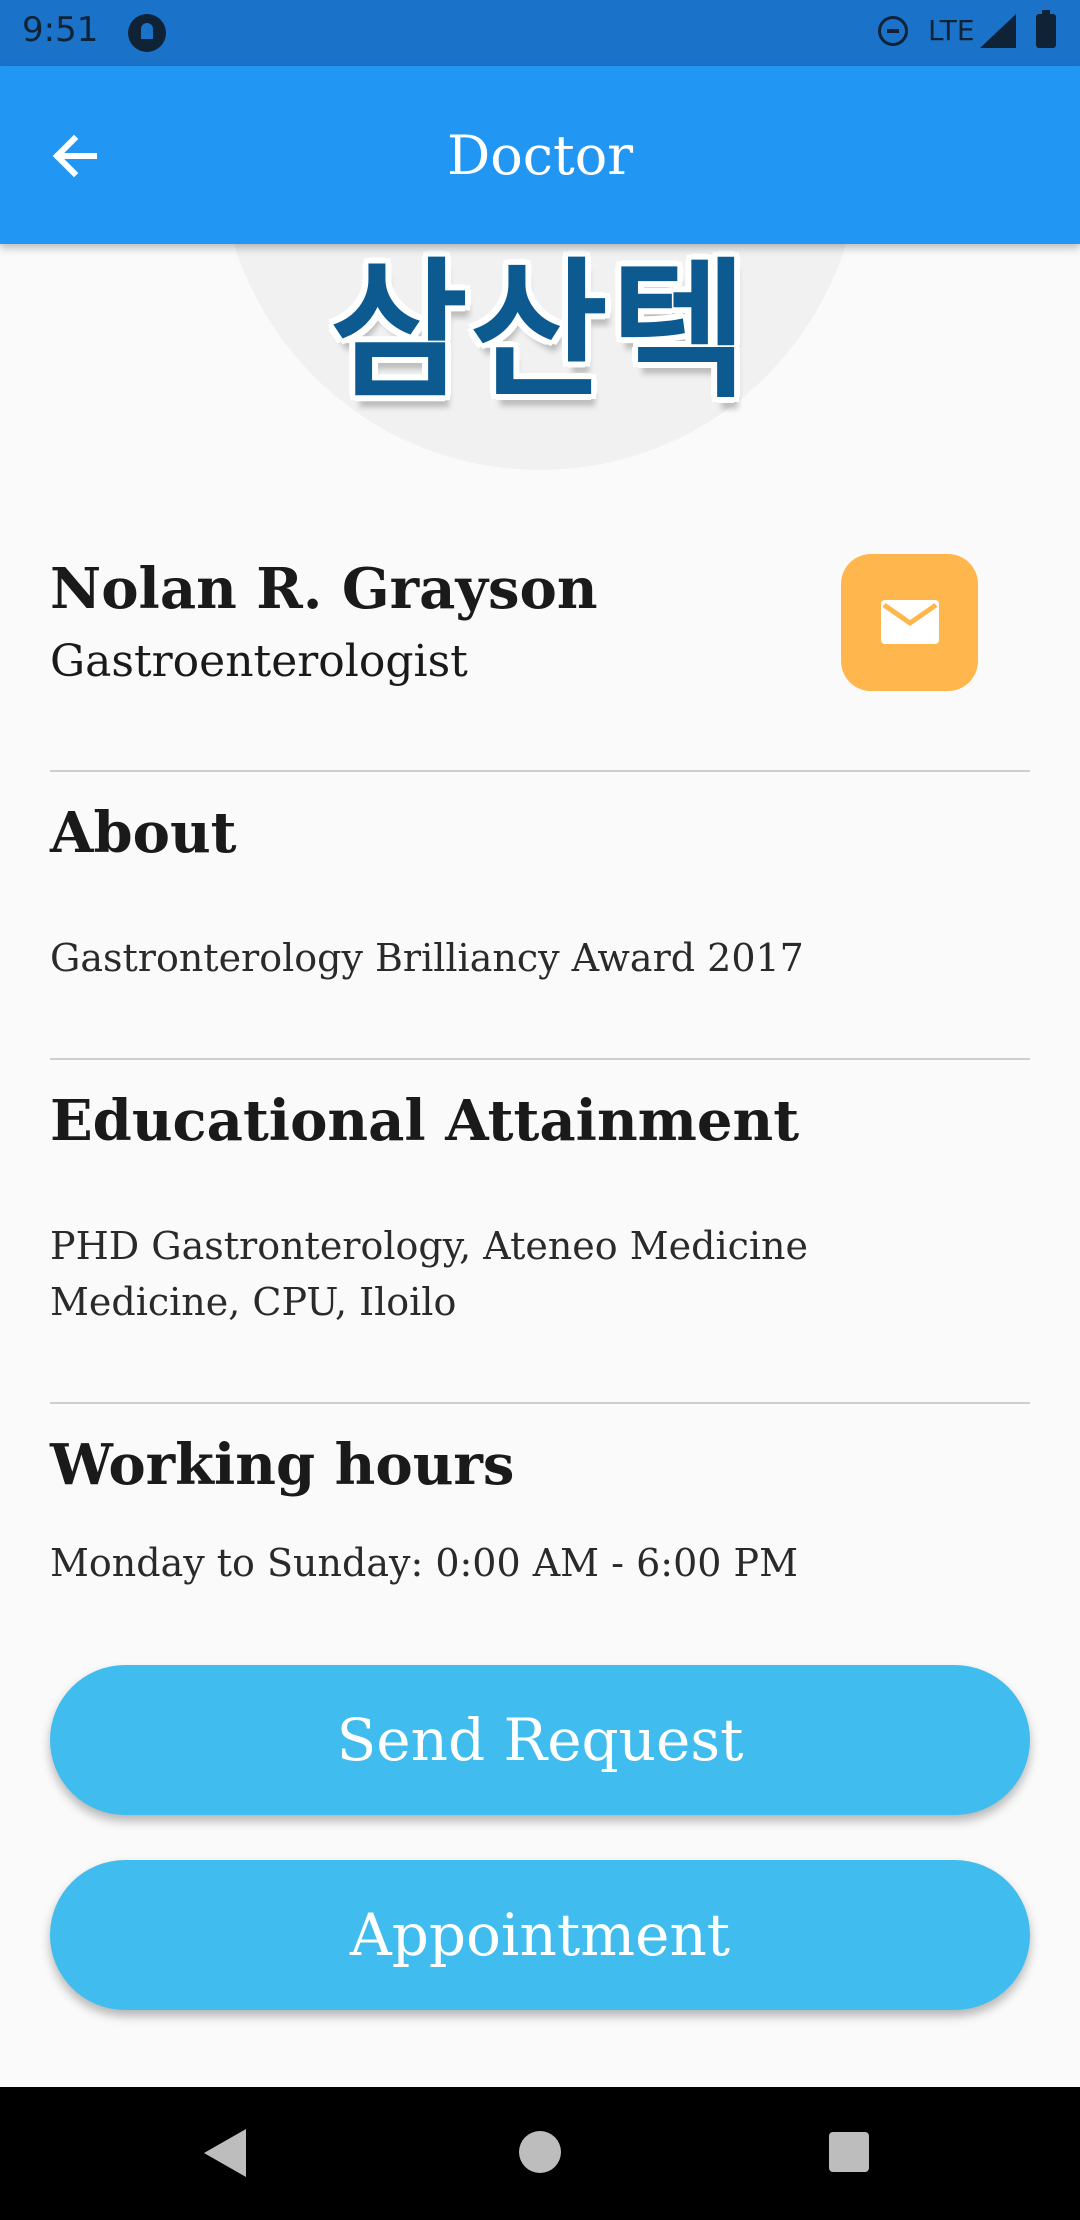  Describe the element at coordinates (540, 33) in the screenshot. I see `status-bar: 9:51 LTE` at that location.